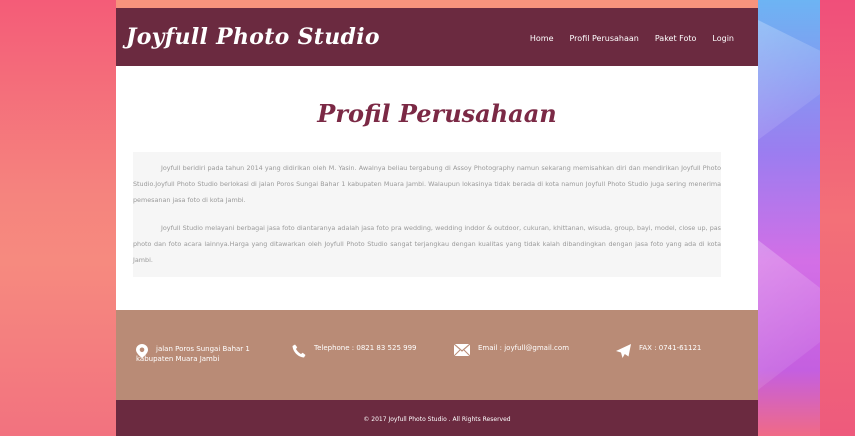  Describe the element at coordinates (676, 38) in the screenshot. I see `nav-paket-foto: Paket Foto` at that location.